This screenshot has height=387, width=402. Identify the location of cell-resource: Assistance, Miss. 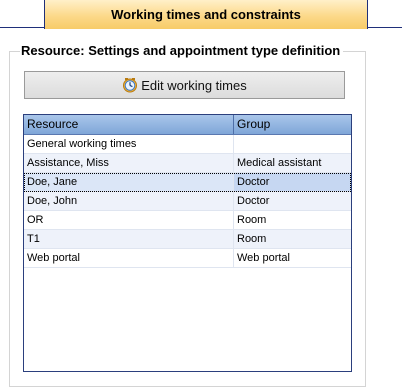
(129, 163).